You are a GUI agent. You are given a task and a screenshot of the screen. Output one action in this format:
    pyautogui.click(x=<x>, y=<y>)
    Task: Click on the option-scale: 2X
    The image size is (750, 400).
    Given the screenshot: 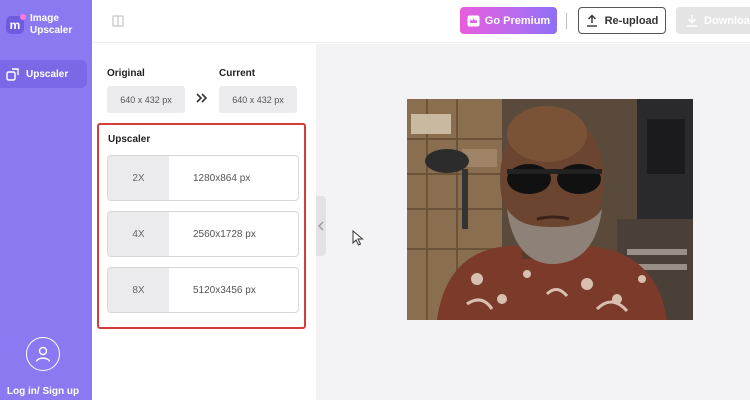 What is the action you would take?
    pyautogui.click(x=138, y=178)
    